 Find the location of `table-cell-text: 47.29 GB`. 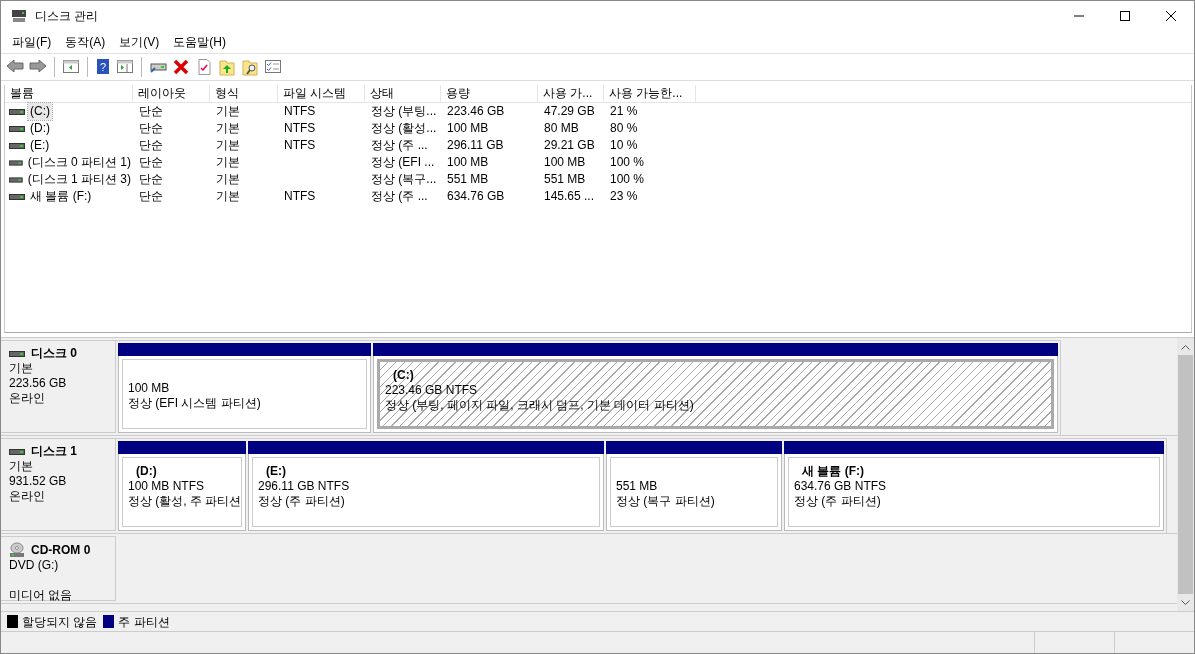

table-cell-text: 47.29 GB is located at coordinates (569, 111).